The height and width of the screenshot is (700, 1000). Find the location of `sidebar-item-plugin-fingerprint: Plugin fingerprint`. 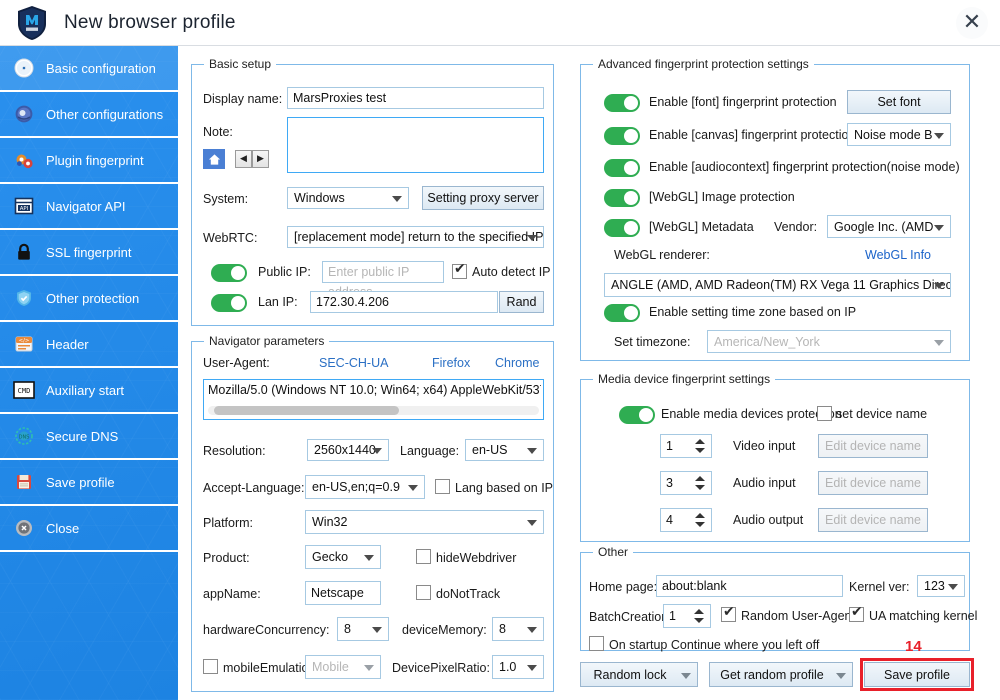

sidebar-item-plugin-fingerprint: Plugin fingerprint is located at coordinates (89, 161).